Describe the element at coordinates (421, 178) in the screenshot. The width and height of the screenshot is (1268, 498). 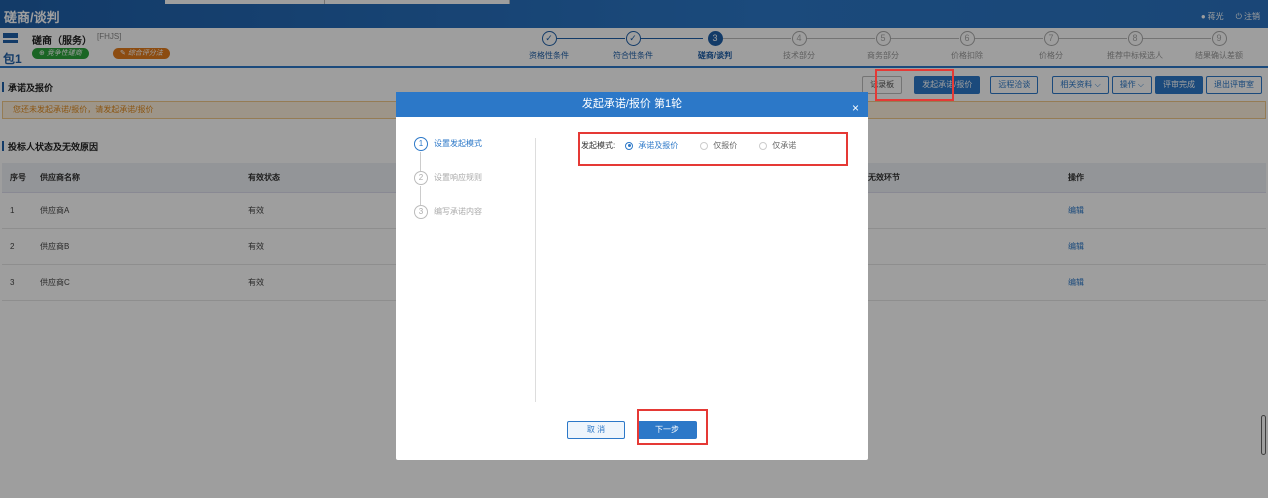
I see `wizard-step-number: 2` at that location.